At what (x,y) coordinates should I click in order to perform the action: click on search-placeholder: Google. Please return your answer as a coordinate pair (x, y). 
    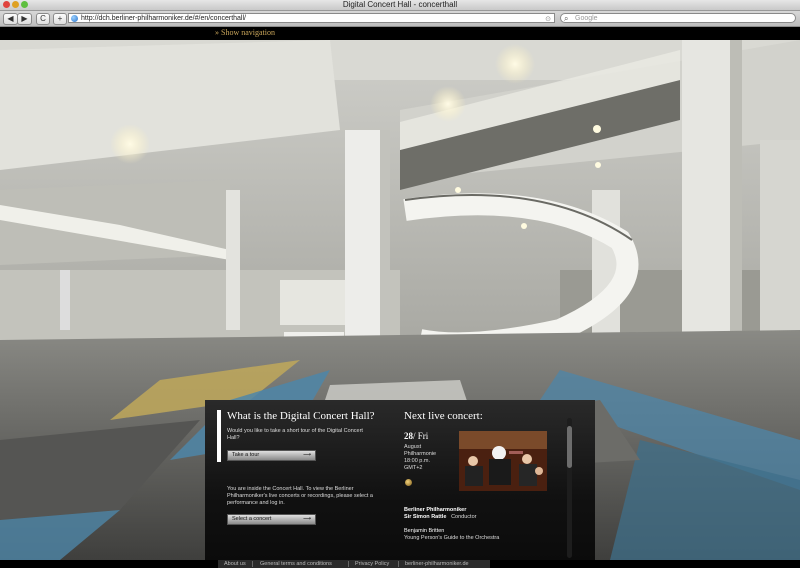
    Looking at the image, I should click on (586, 18).